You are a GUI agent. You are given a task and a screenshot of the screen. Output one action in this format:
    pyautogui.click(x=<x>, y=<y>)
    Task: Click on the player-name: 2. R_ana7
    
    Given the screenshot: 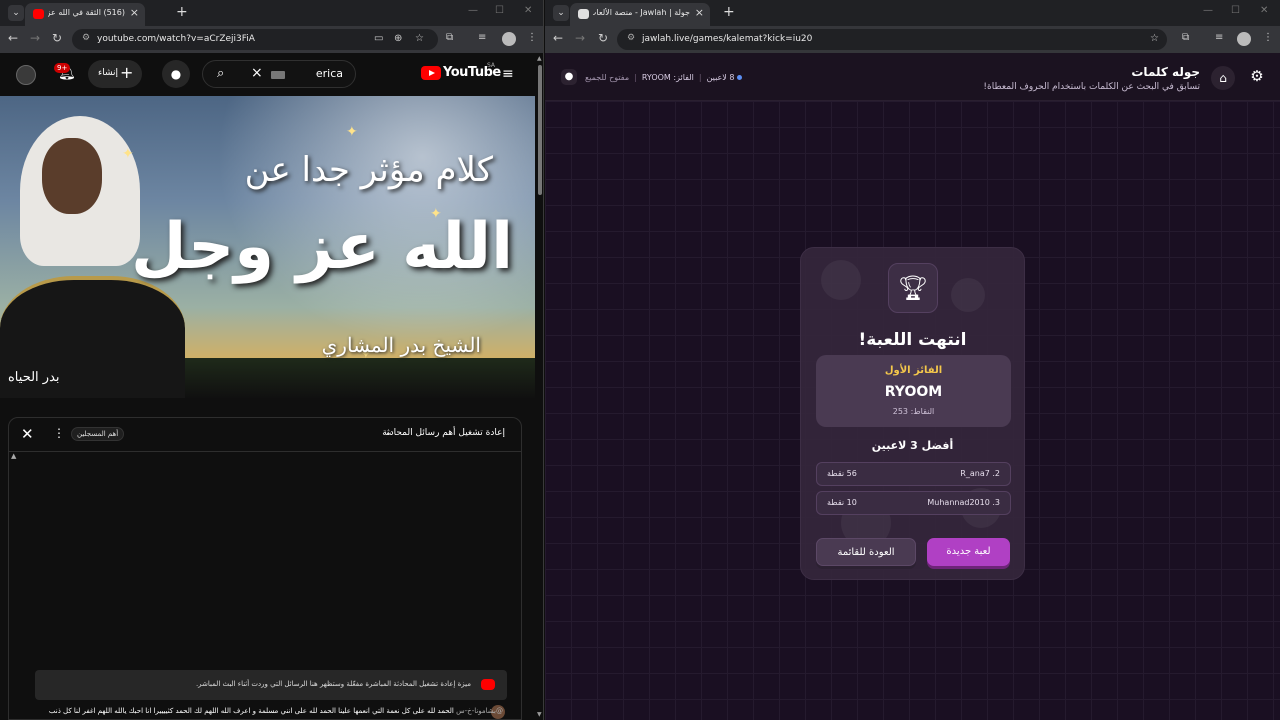 What is the action you would take?
    pyautogui.click(x=980, y=473)
    